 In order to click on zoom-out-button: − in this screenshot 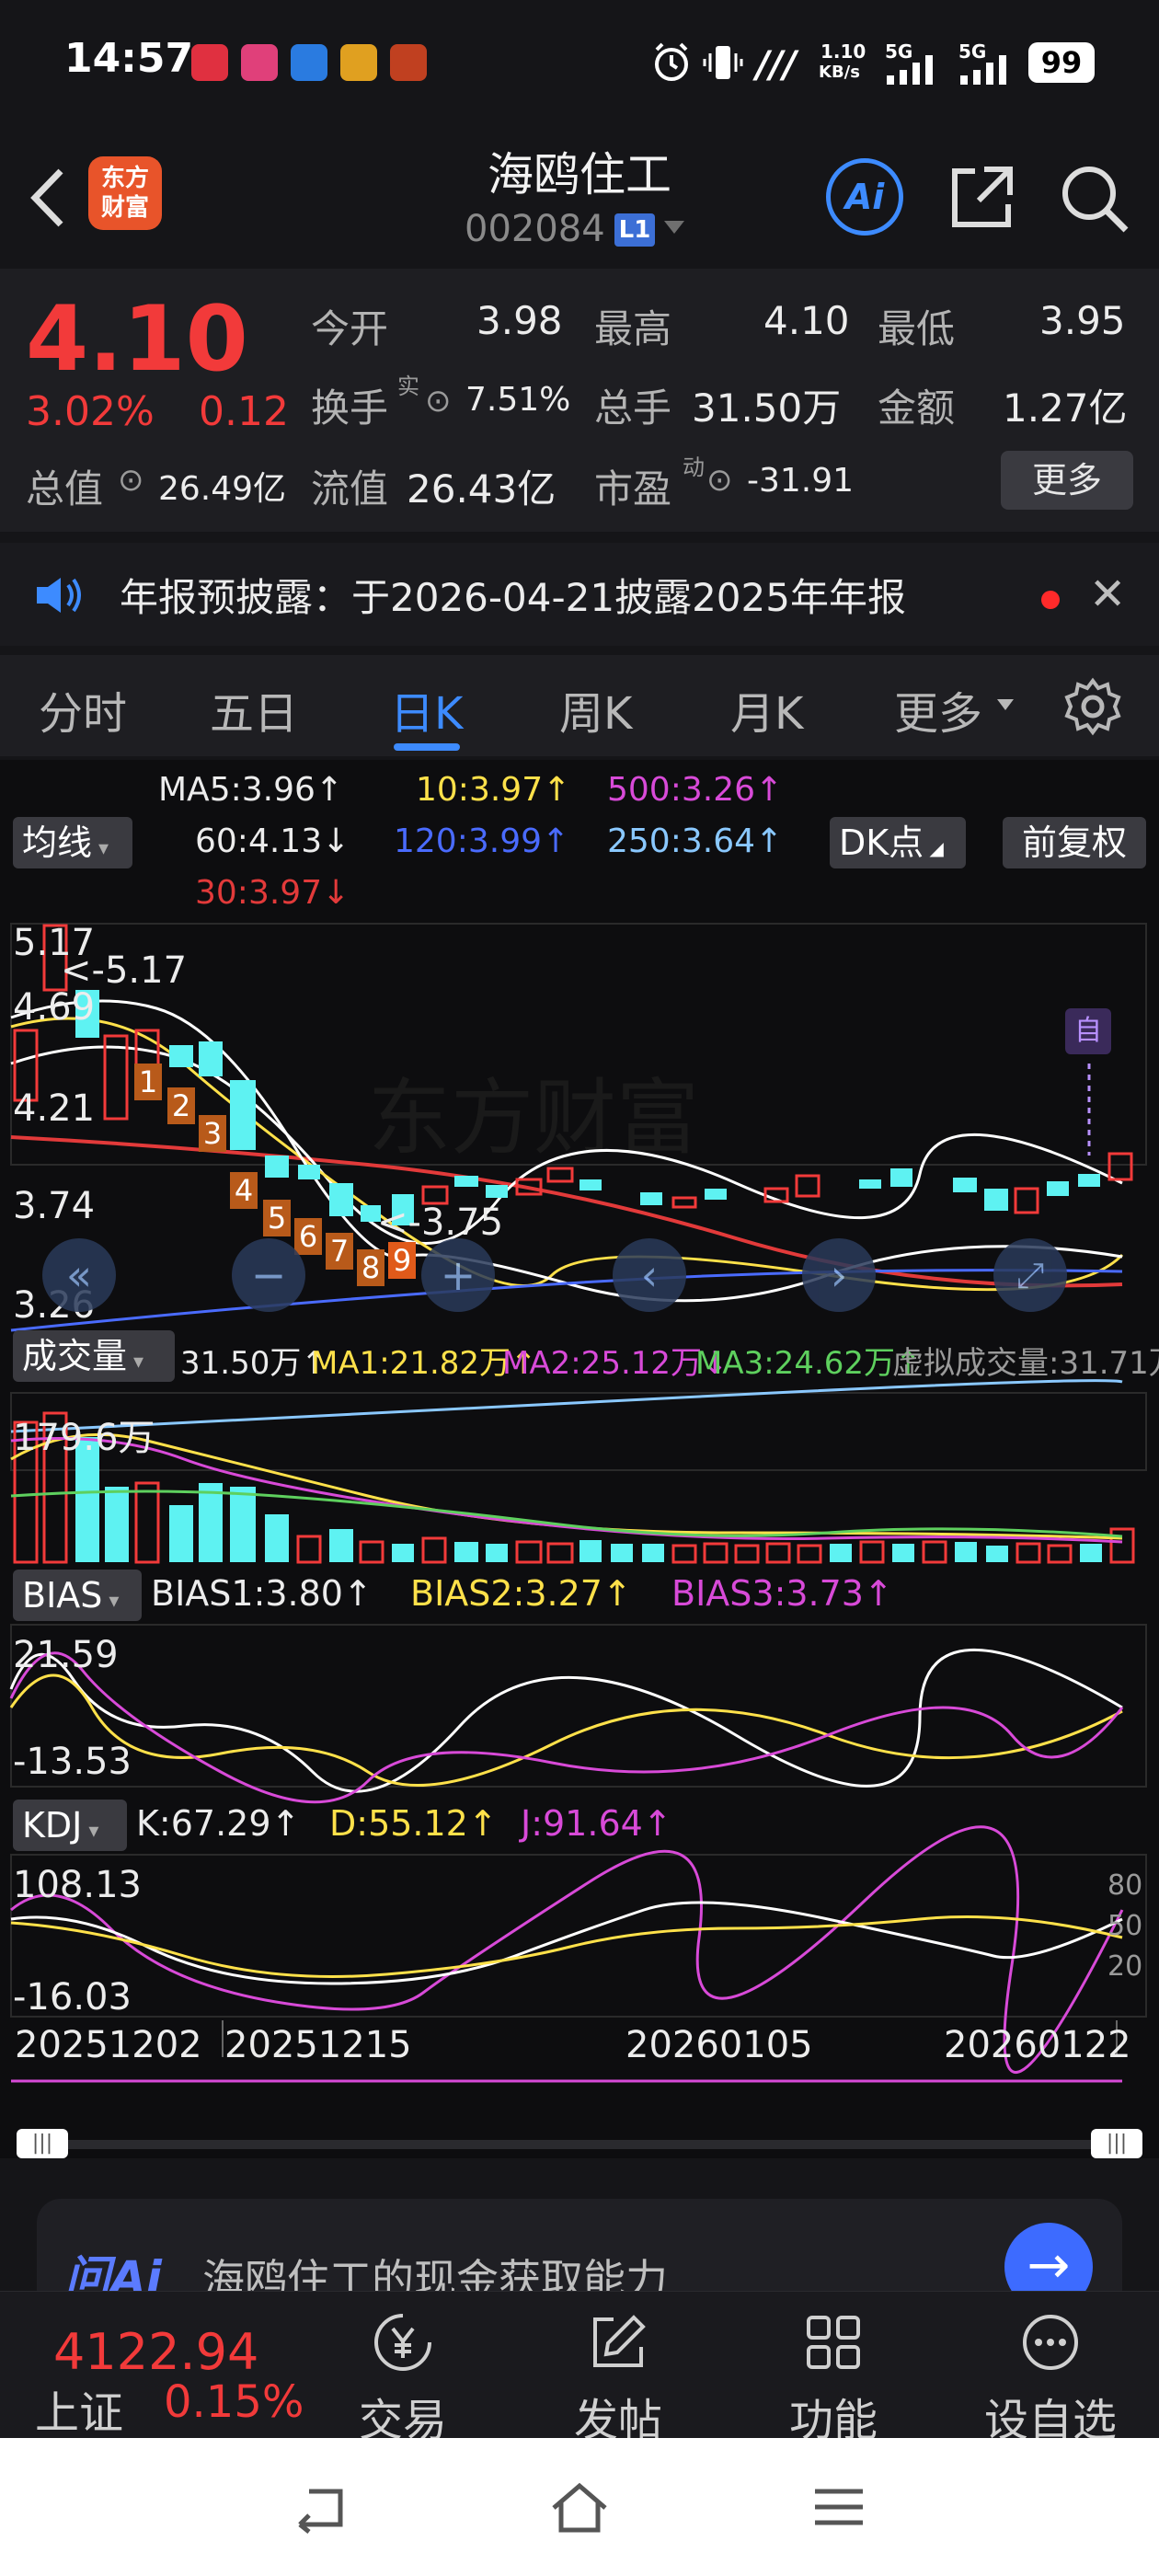, I will do `click(268, 1275)`.